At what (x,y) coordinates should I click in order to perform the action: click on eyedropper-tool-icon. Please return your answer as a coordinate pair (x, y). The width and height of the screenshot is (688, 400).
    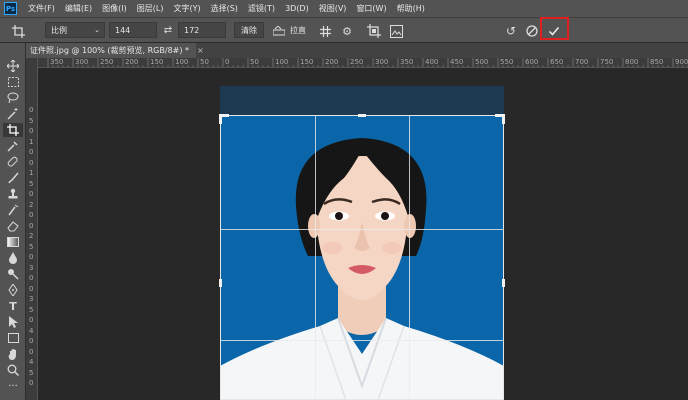
    Looking at the image, I should click on (13, 146).